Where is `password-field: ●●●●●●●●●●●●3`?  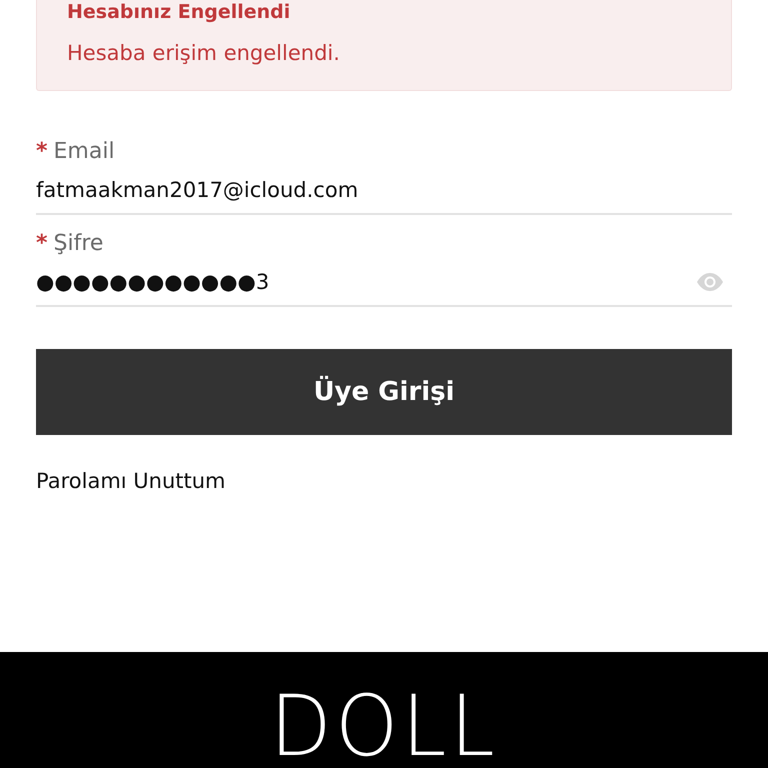
password-field: ●●●●●●●●●●●●3 is located at coordinates (366, 282).